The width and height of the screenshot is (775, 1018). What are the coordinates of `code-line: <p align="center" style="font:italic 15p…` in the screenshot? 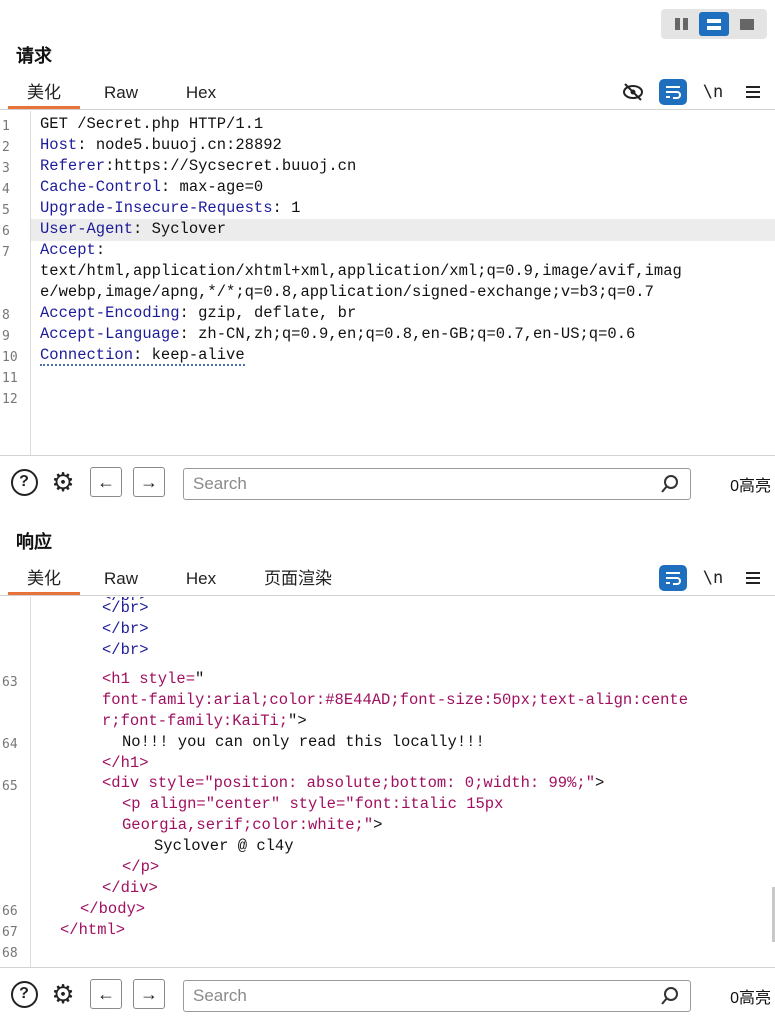 It's located at (313, 804).